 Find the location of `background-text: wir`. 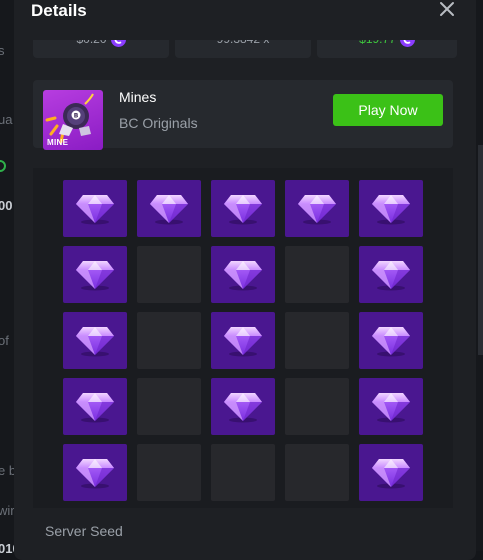

background-text: wir is located at coordinates (7, 510).